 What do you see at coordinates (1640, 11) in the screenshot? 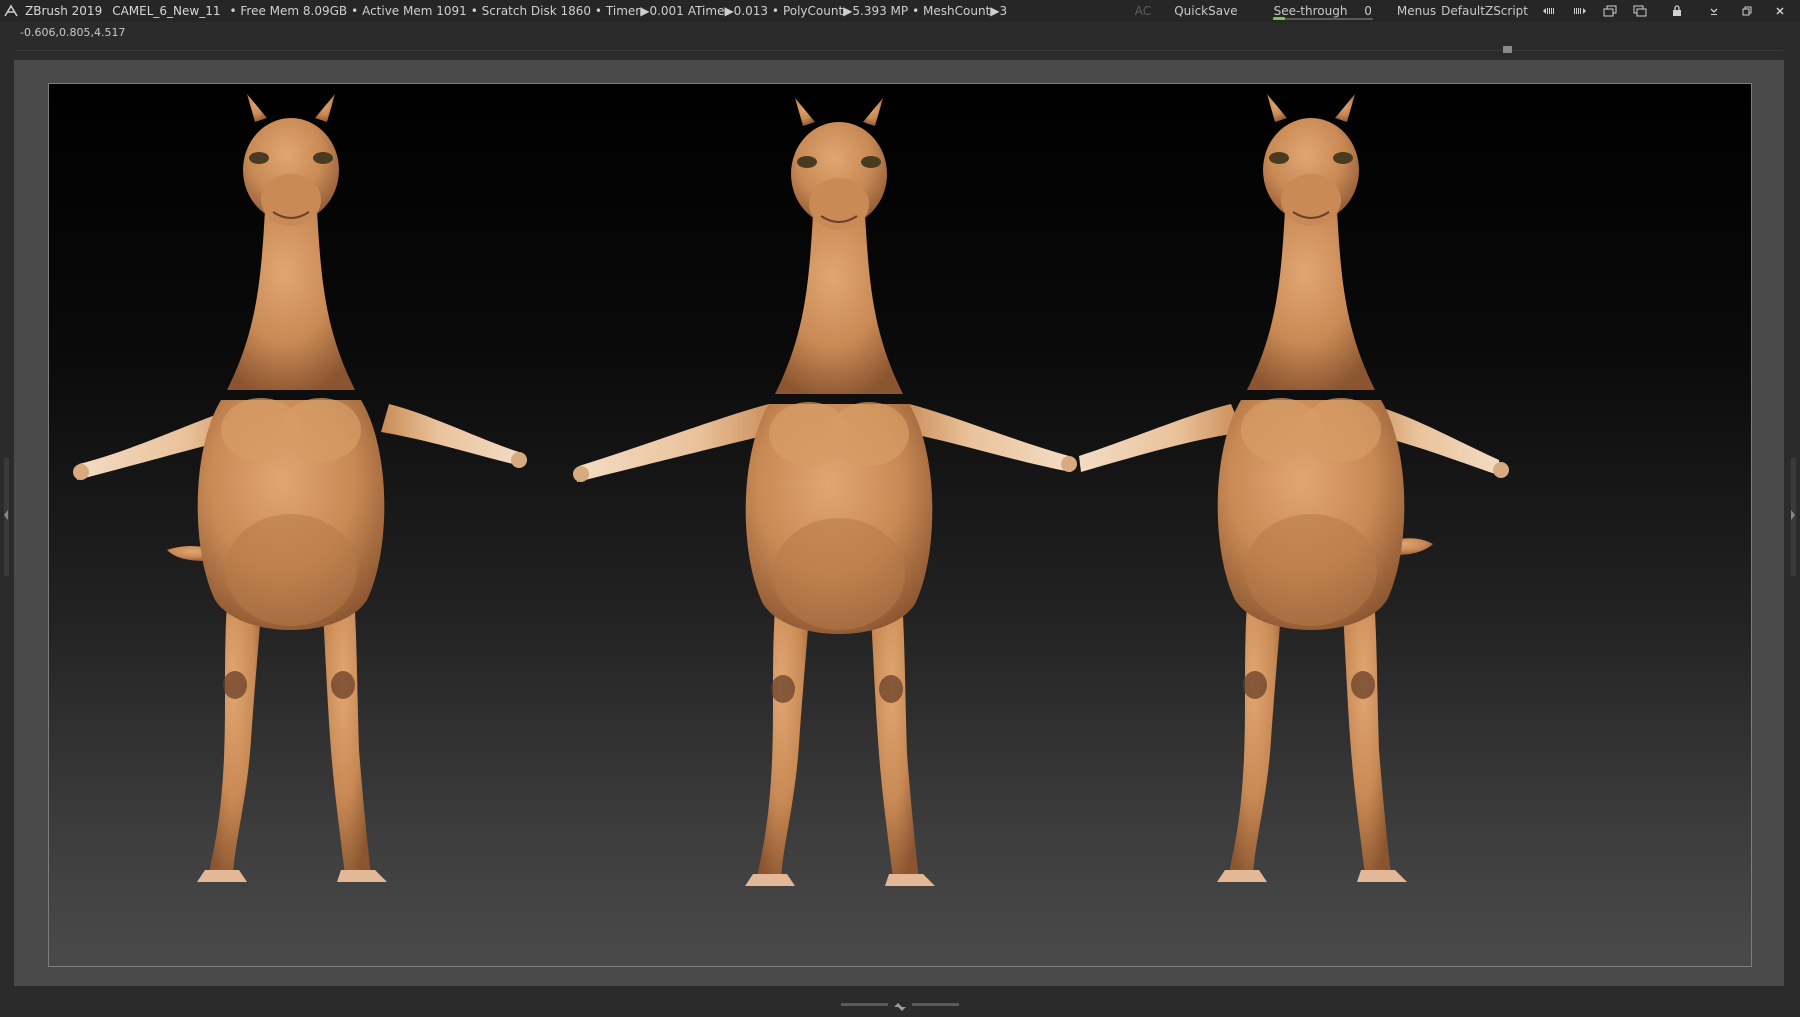
I see `paste-icon` at bounding box center [1640, 11].